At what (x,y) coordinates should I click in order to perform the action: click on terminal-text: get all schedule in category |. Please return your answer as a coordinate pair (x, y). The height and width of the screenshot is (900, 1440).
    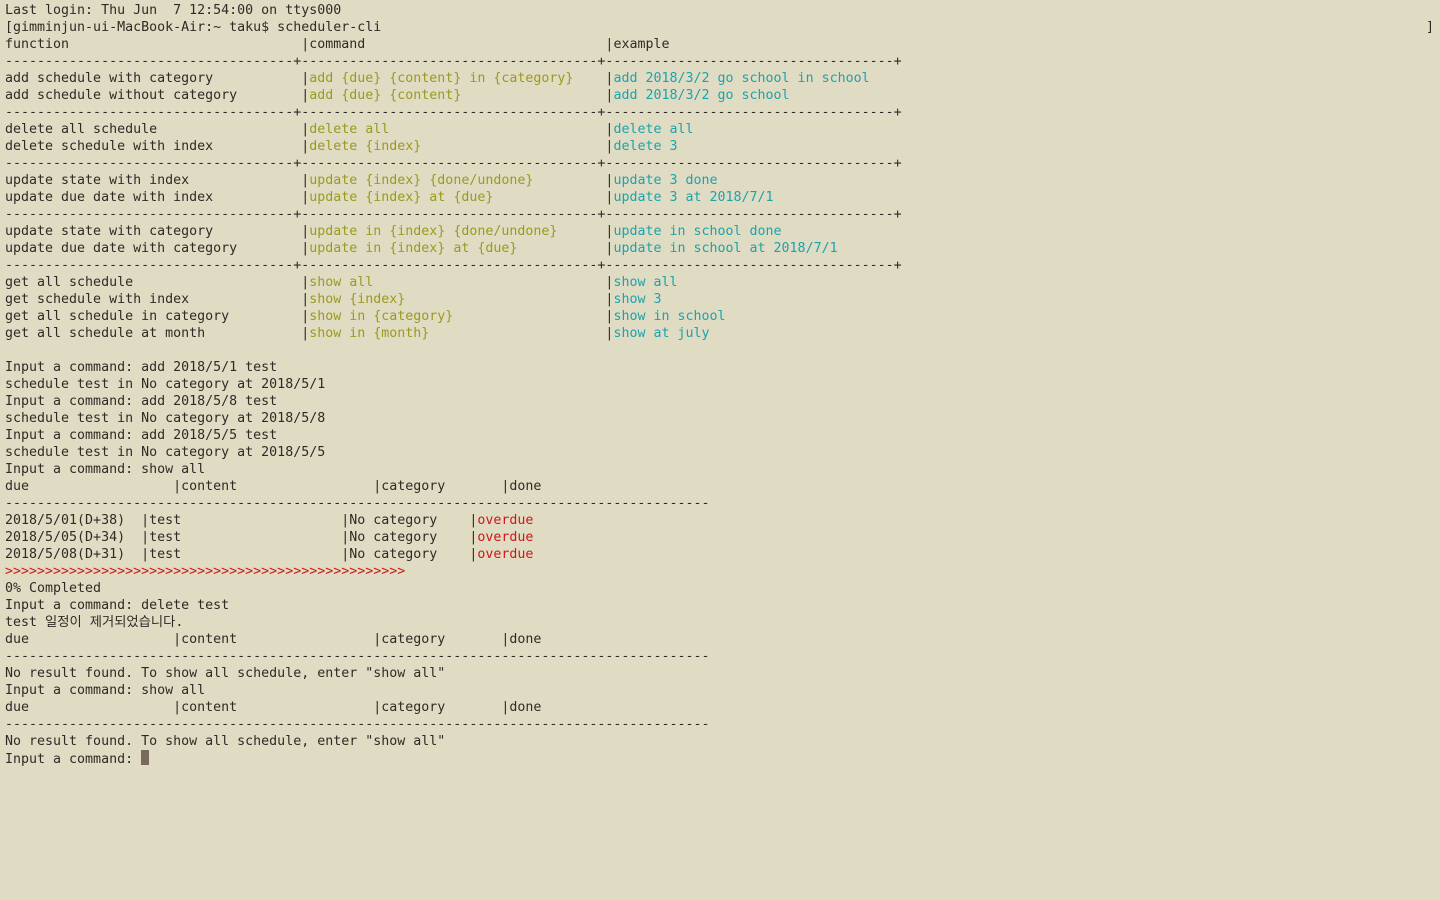
    Looking at the image, I should click on (157, 316).